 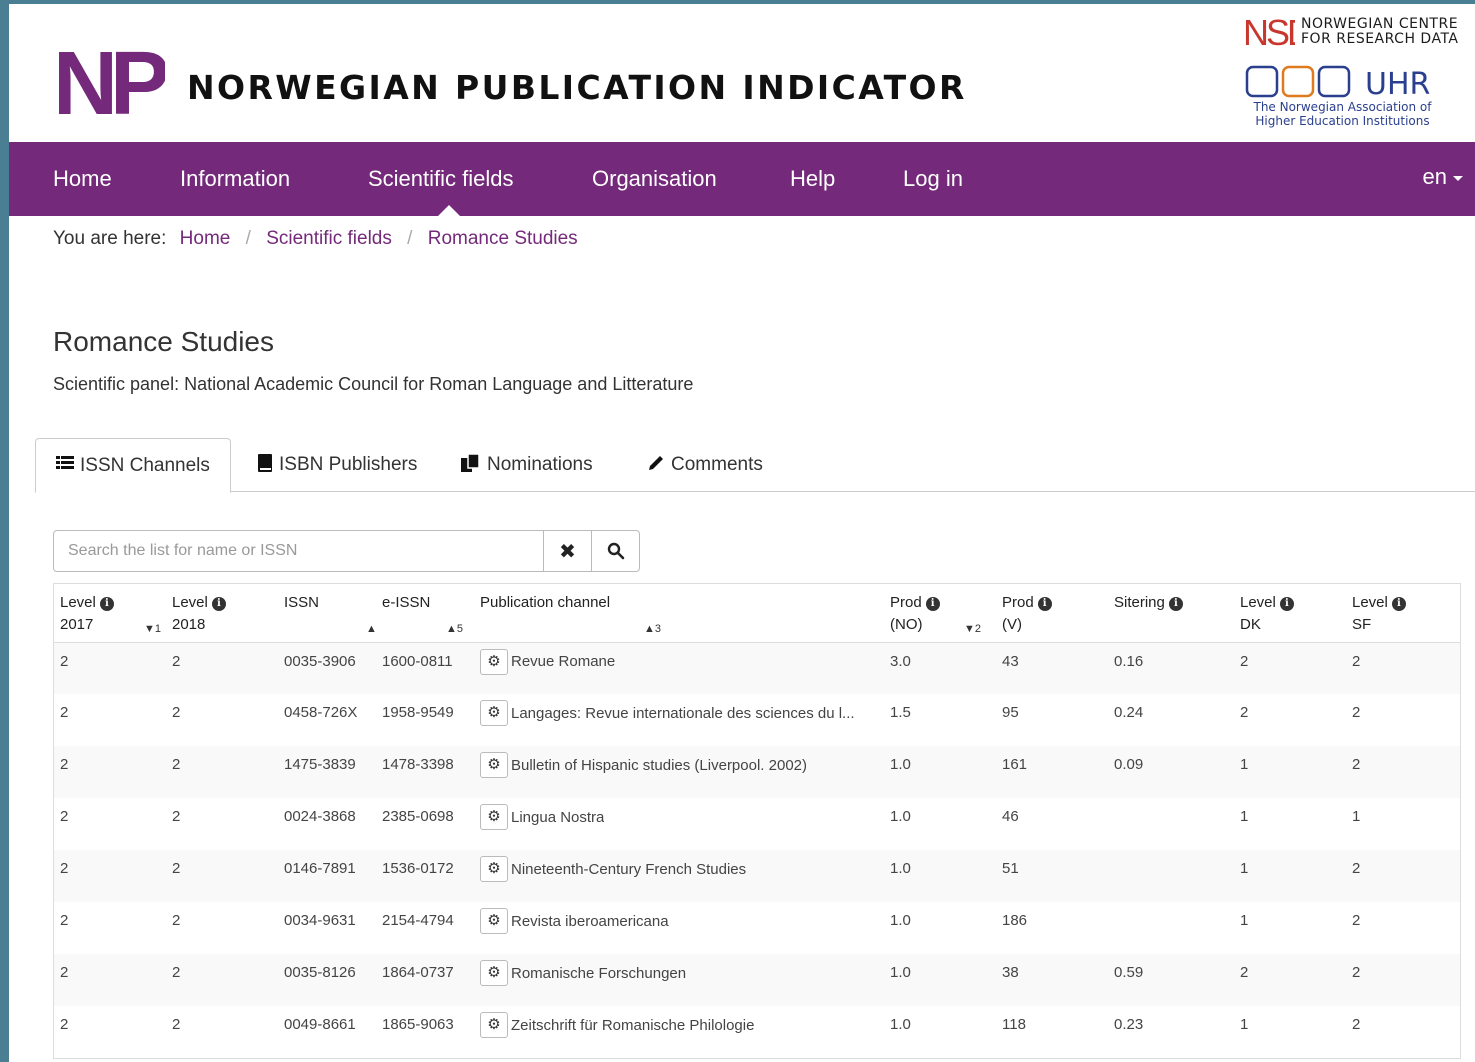 I want to click on column-header: Level i DK, so click(x=1290, y=613).